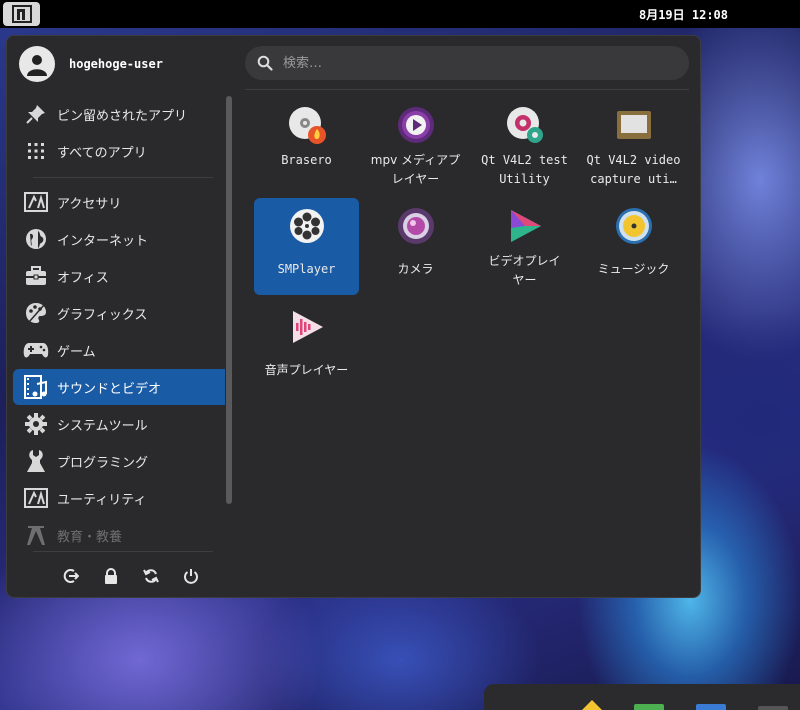 The image size is (800, 710). I want to click on power-button, so click(191, 576).